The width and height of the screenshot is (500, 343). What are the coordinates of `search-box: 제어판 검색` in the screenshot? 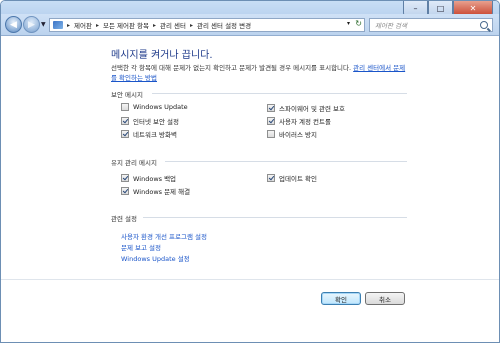 It's located at (431, 25).